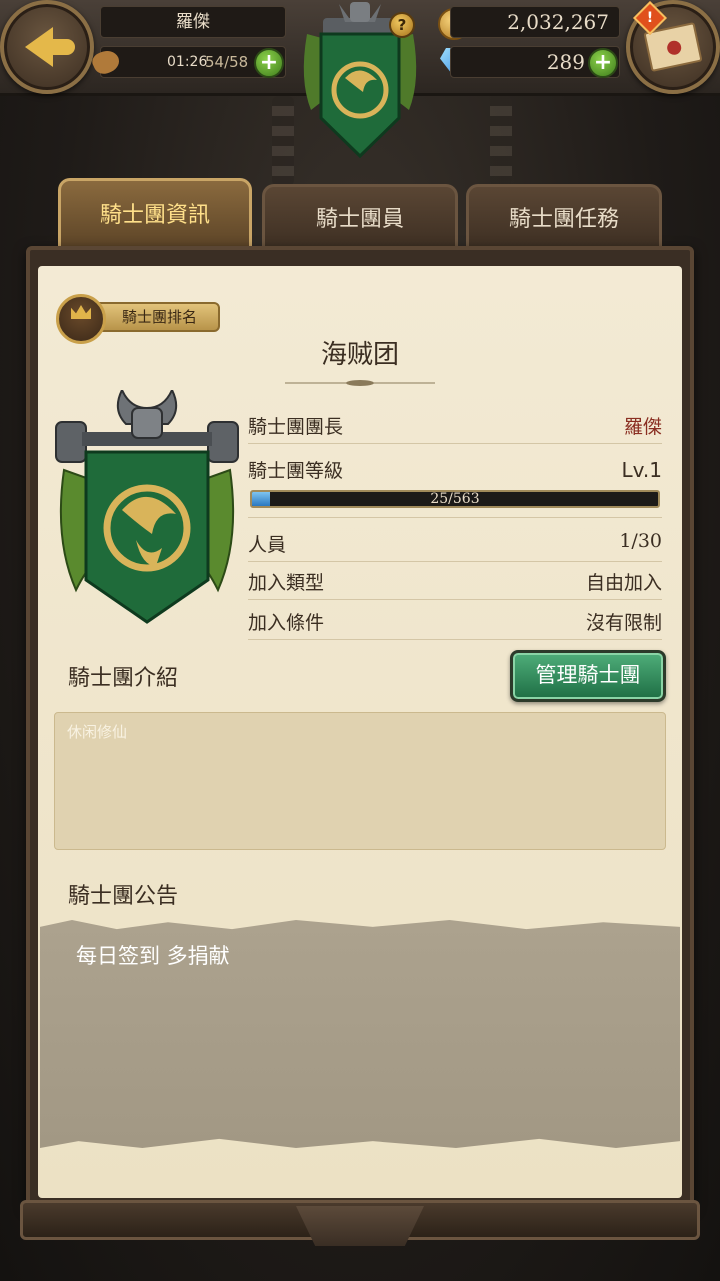  I want to click on help-icon: ?, so click(402, 25).